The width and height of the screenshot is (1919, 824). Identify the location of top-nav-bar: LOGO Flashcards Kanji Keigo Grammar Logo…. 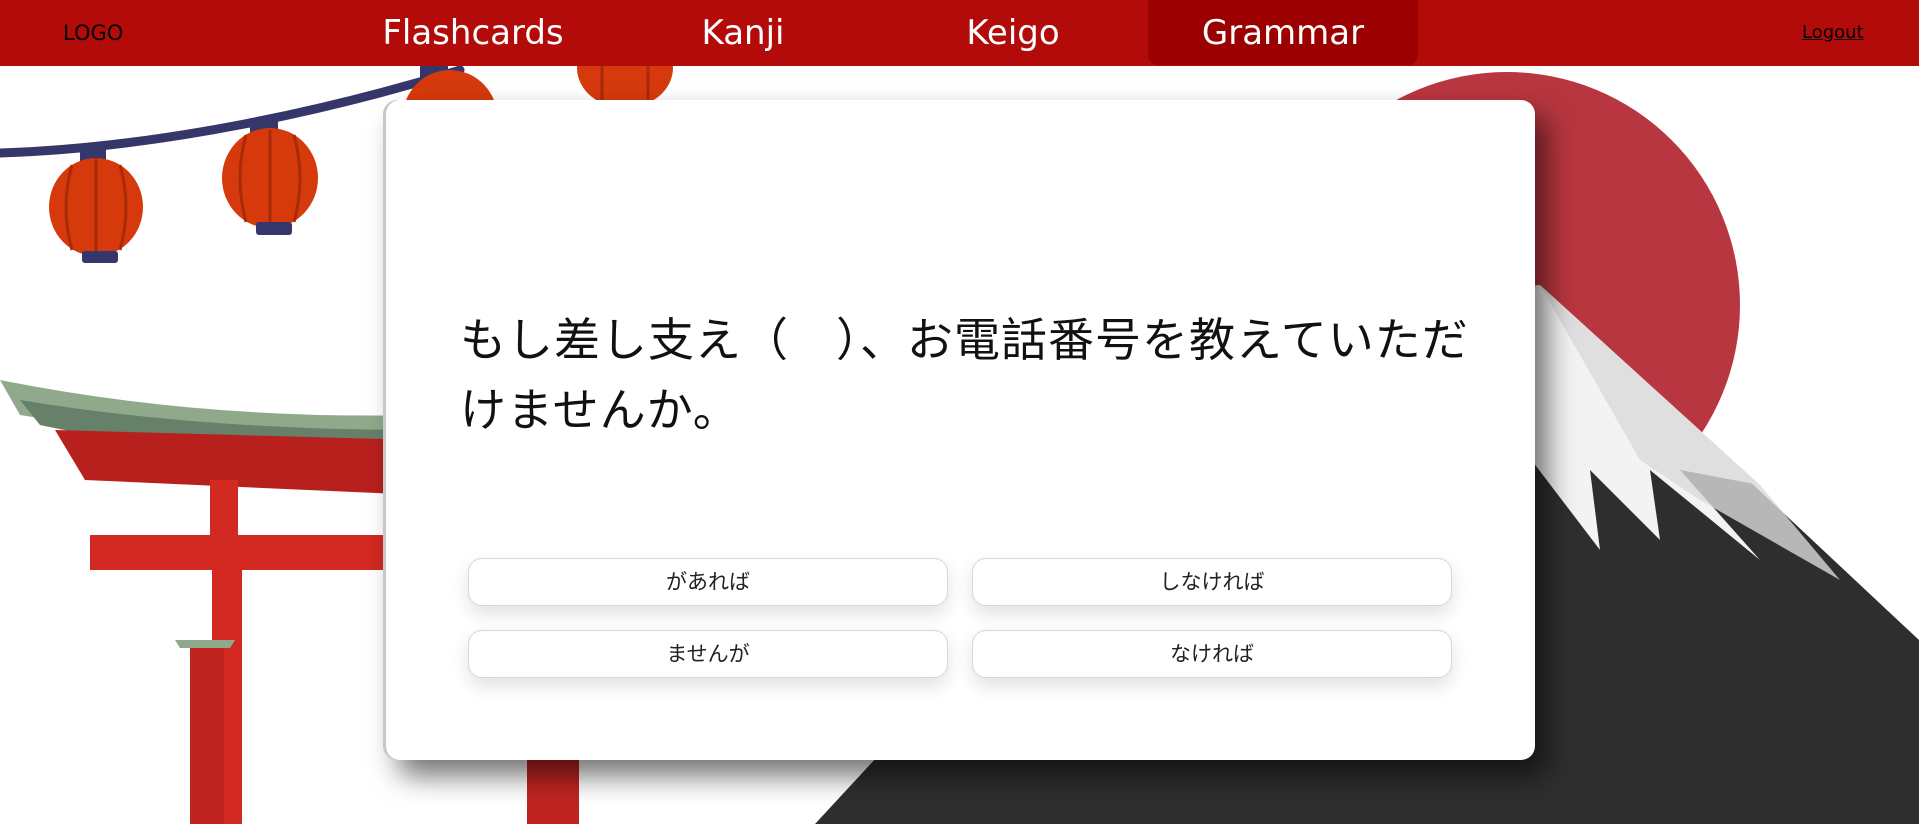
(959, 33).